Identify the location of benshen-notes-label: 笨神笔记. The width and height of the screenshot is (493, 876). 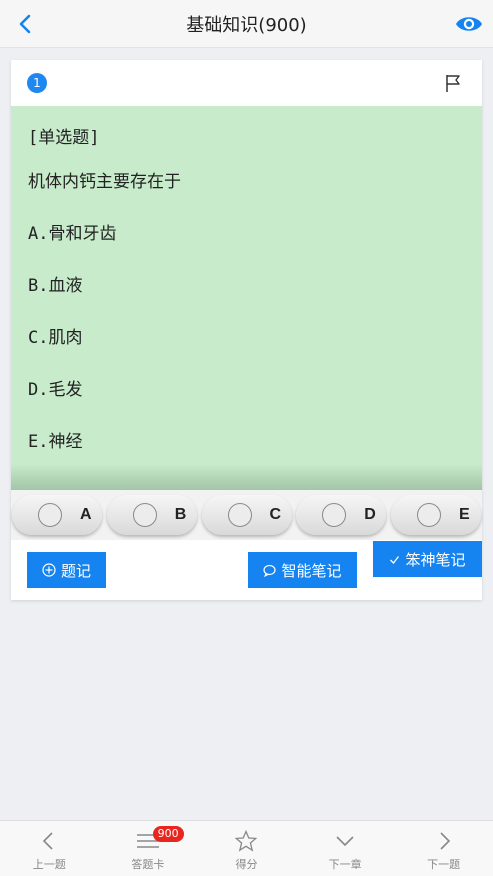
(435, 559).